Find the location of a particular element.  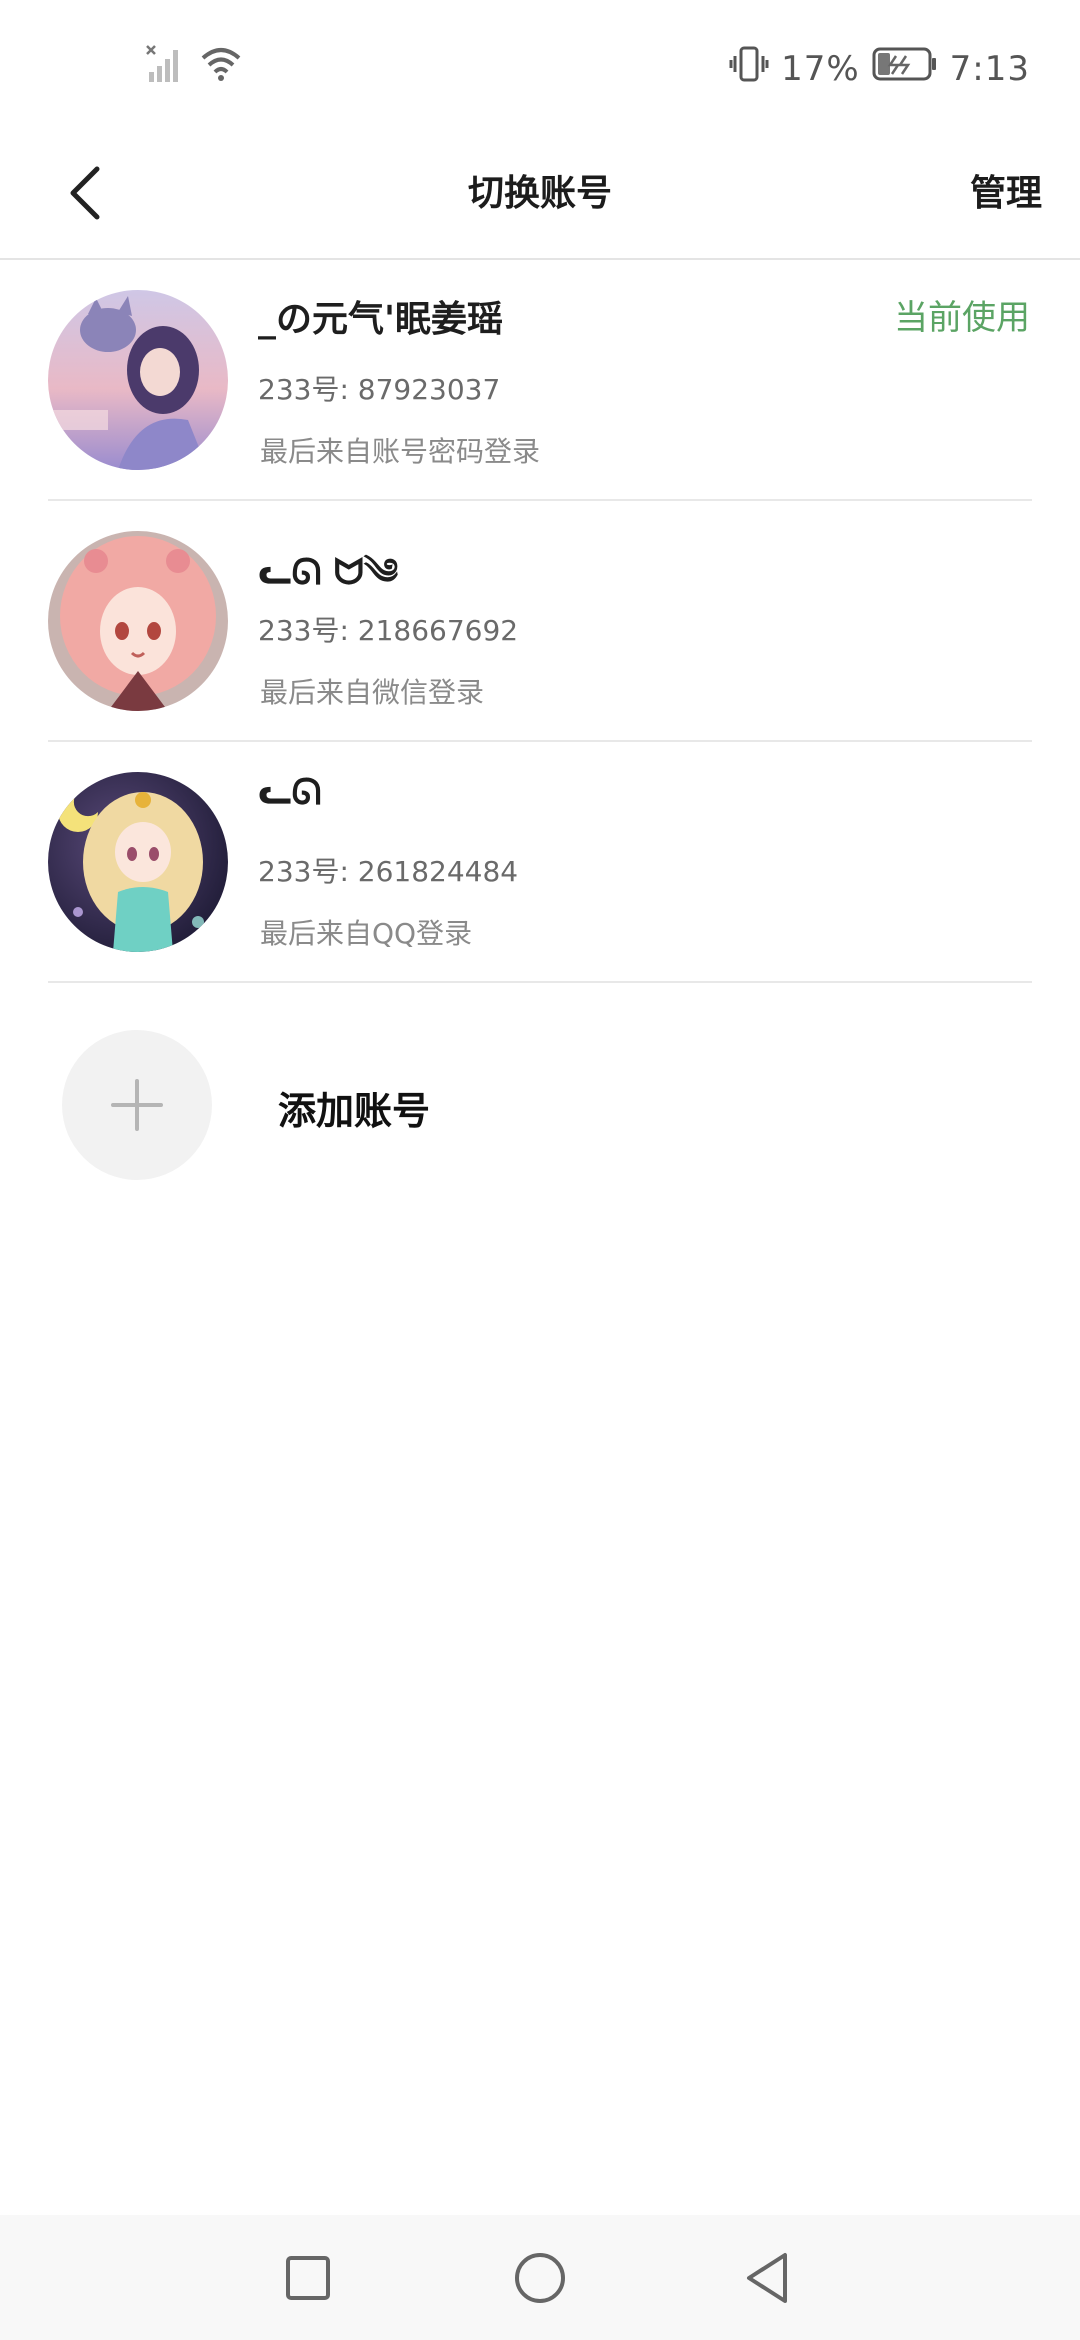

current-account-badge: 当前使用 is located at coordinates (962, 318).